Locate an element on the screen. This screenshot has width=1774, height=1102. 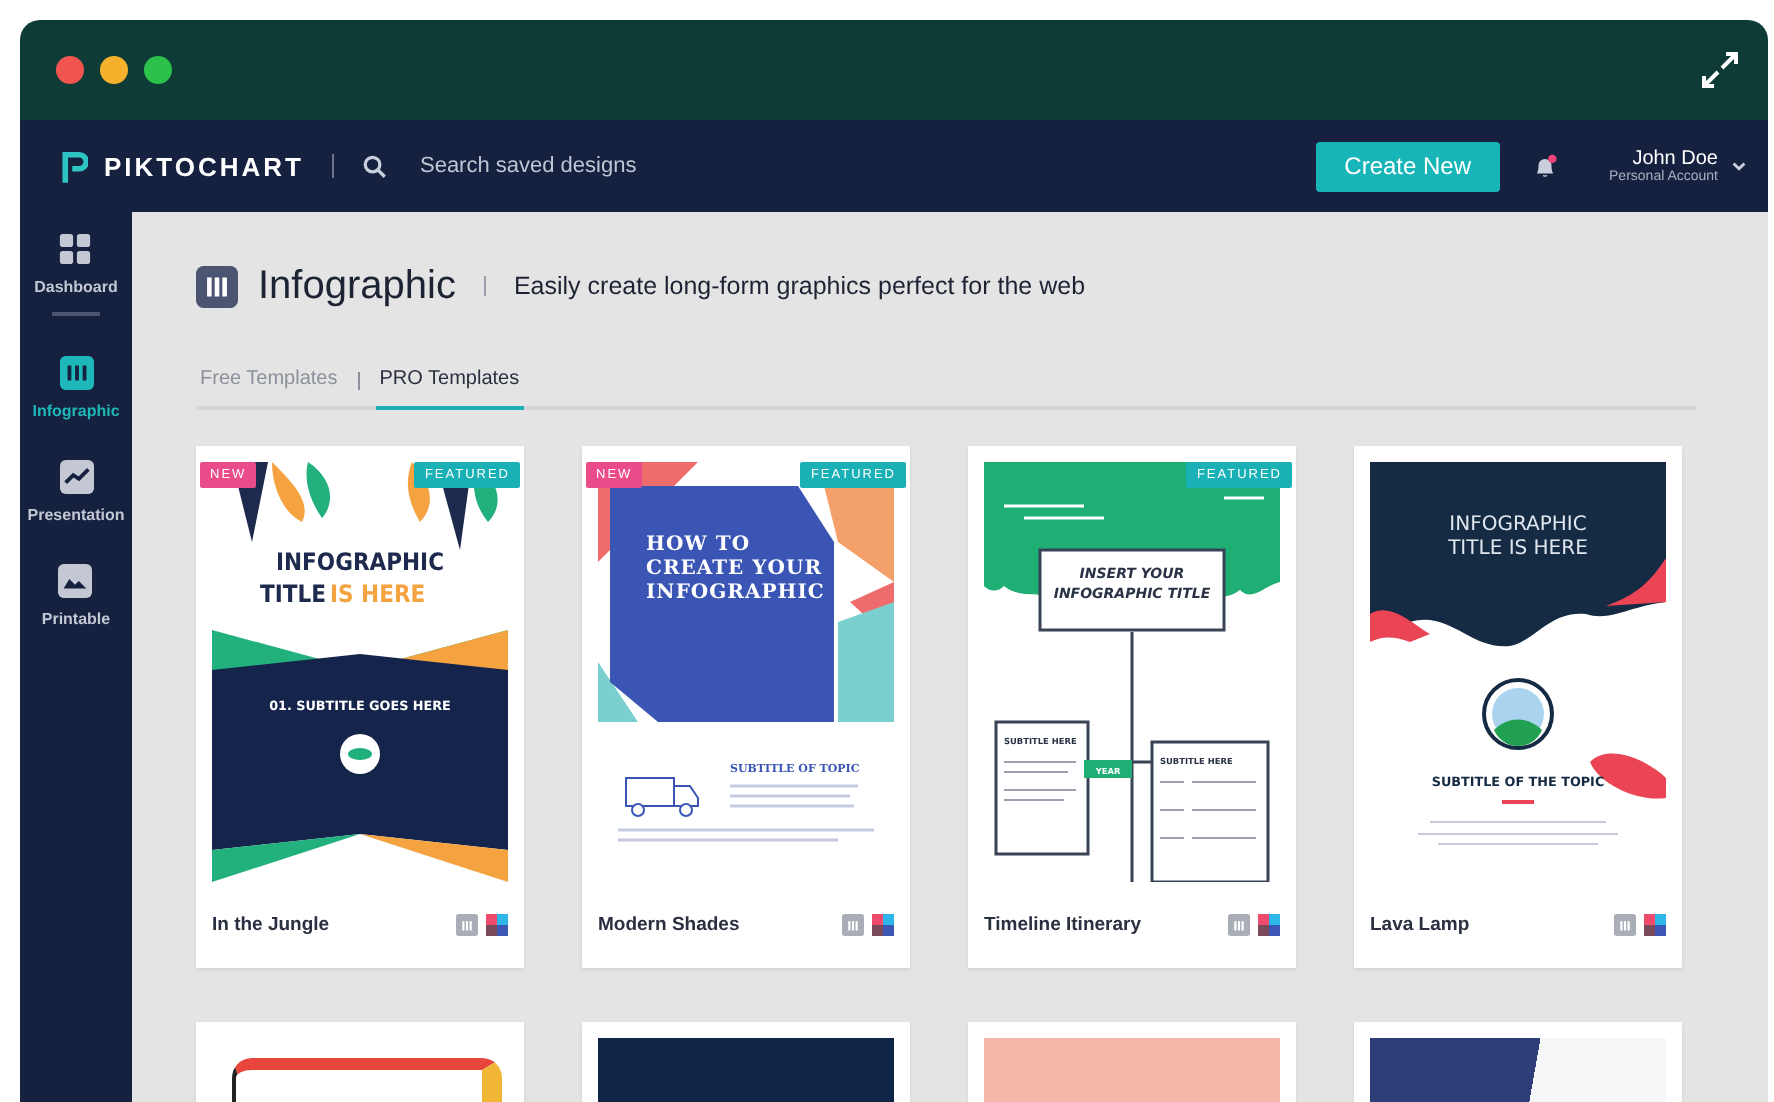
maximize-window-button is located at coordinates (158, 70).